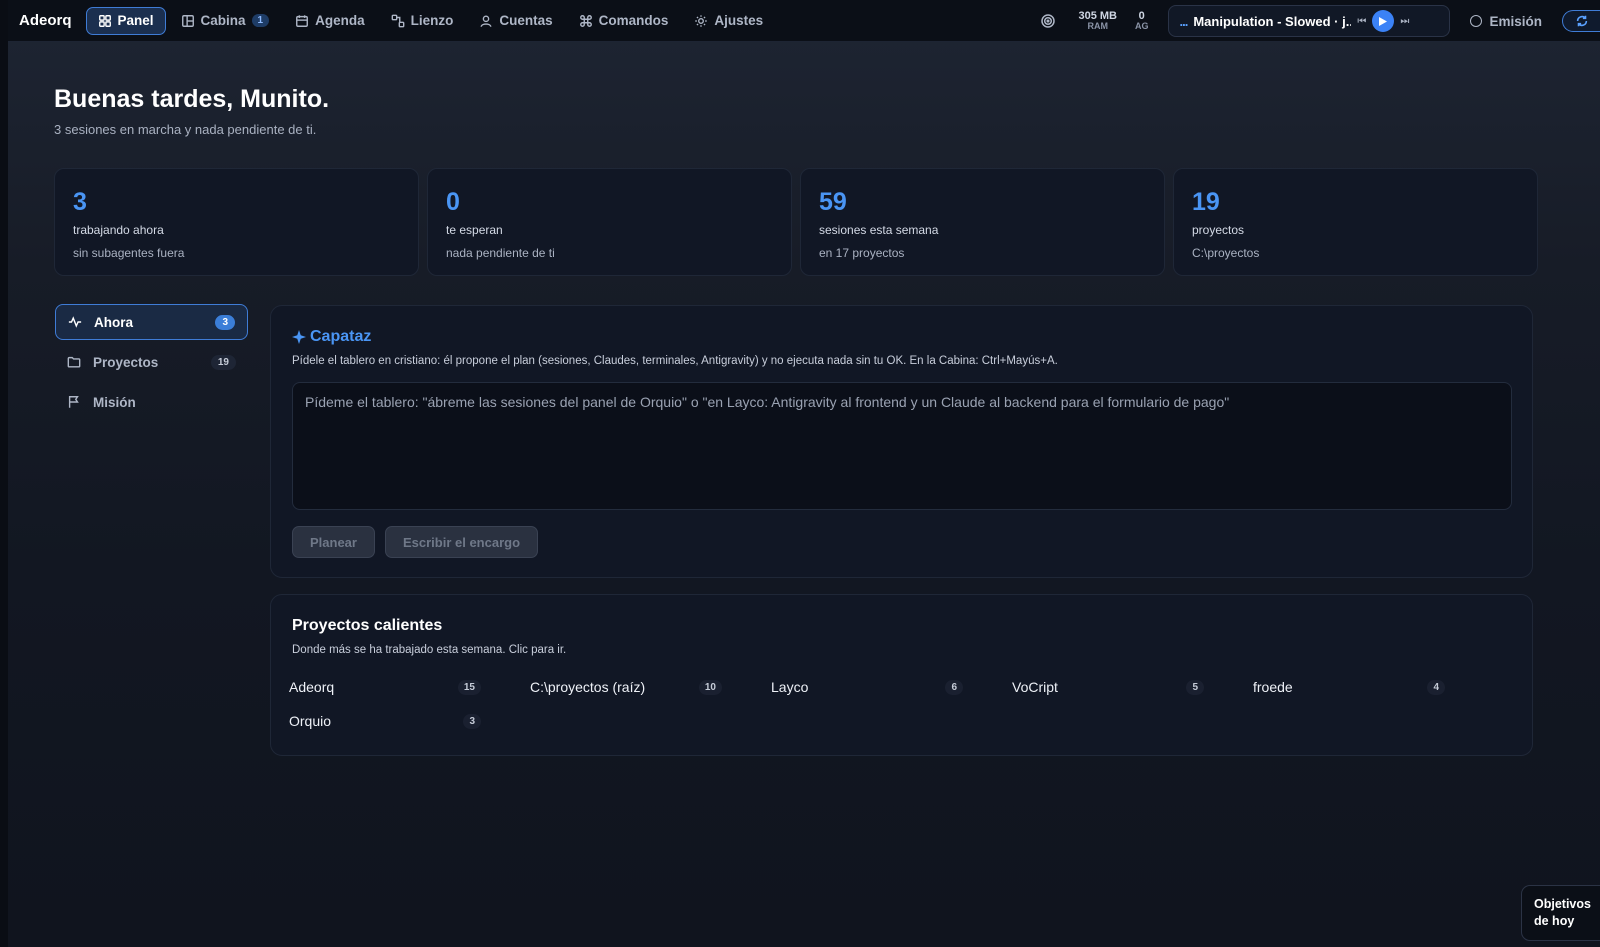  What do you see at coordinates (954, 687) in the screenshot?
I see `project-count: 6` at bounding box center [954, 687].